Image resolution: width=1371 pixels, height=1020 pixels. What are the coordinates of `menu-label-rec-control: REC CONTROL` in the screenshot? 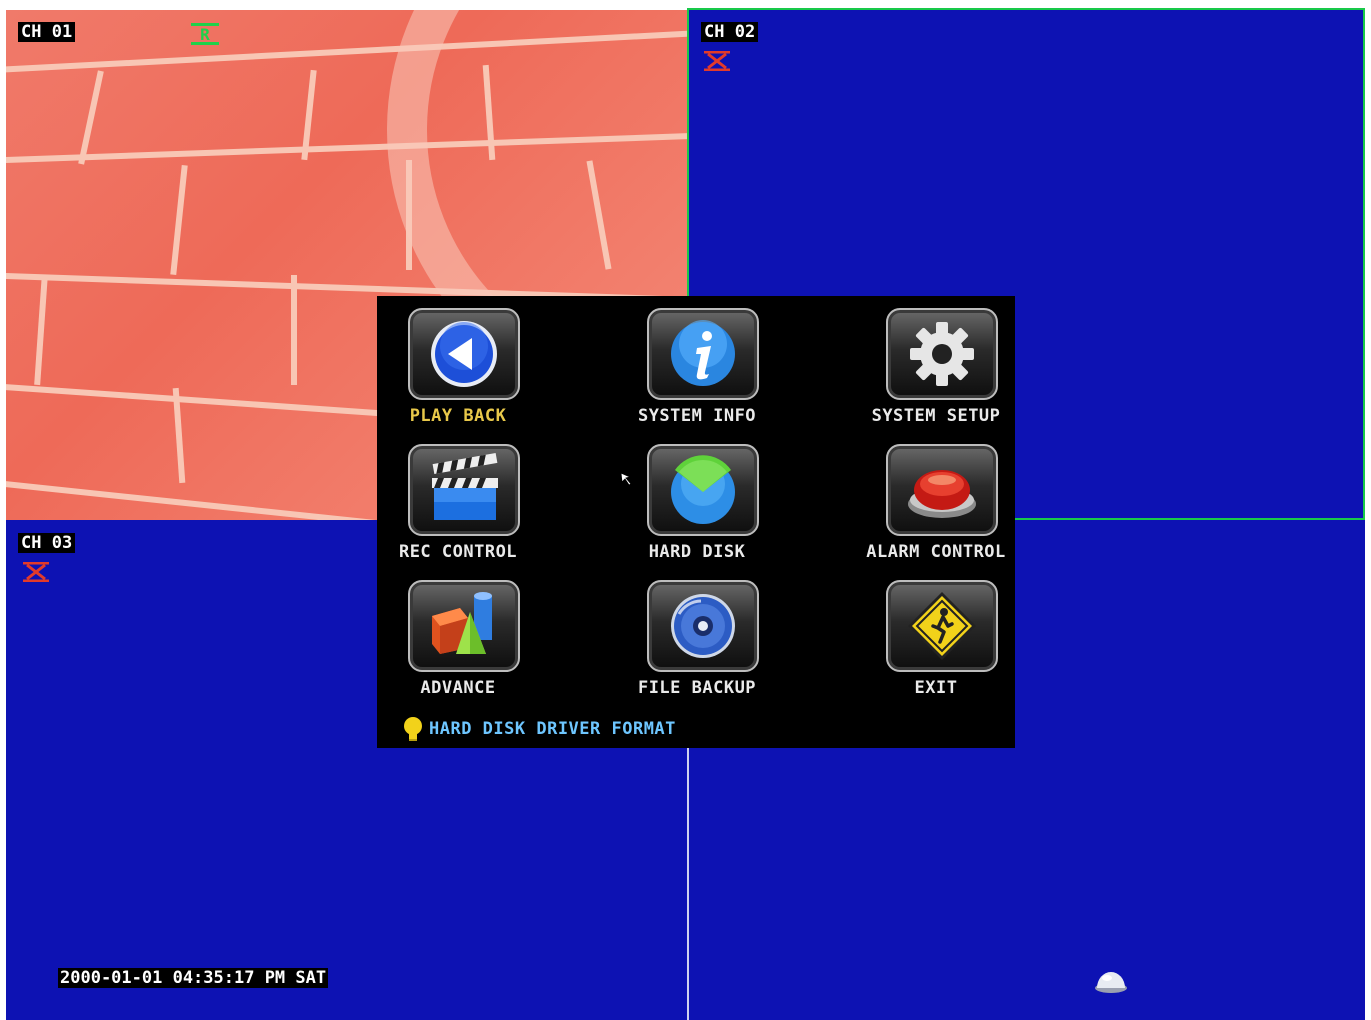 It's located at (458, 552).